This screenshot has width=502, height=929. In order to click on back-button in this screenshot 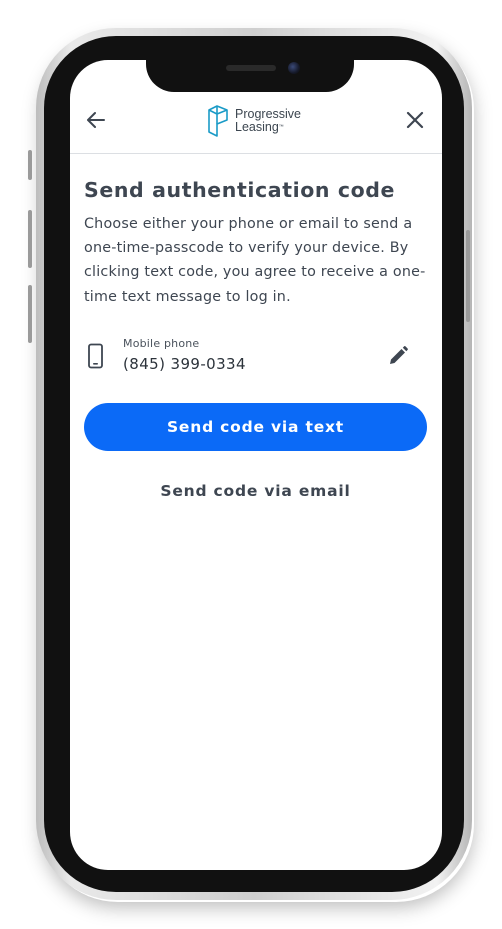, I will do `click(96, 120)`.